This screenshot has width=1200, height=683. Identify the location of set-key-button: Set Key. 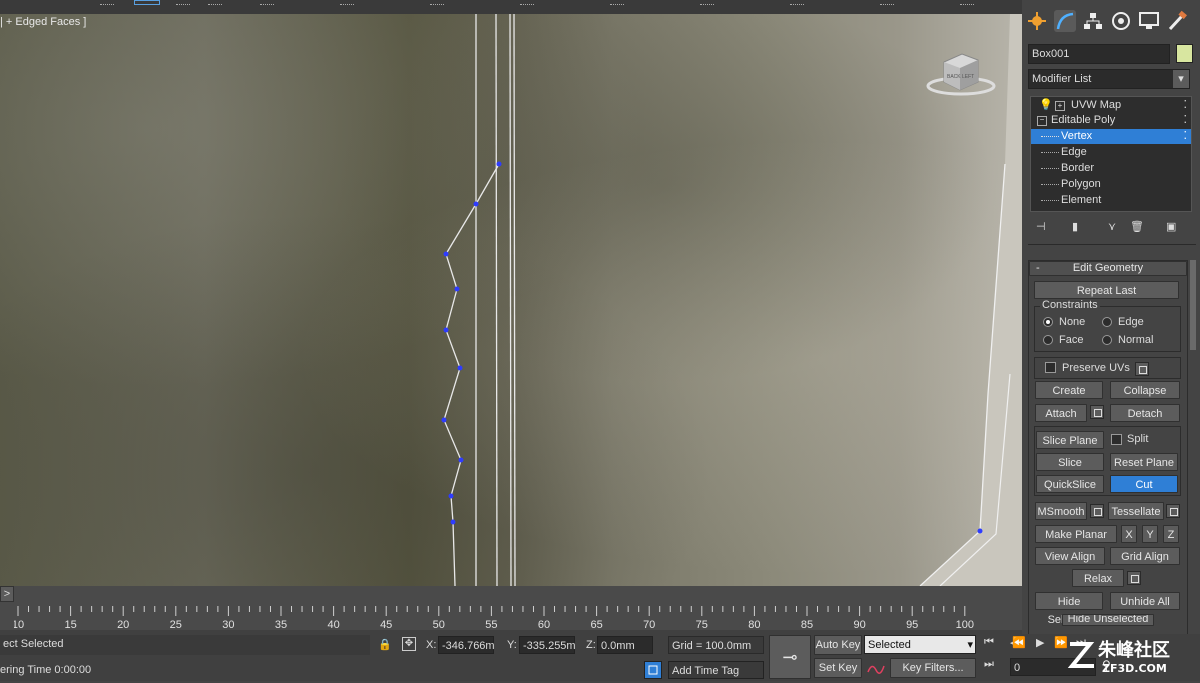
(838, 668).